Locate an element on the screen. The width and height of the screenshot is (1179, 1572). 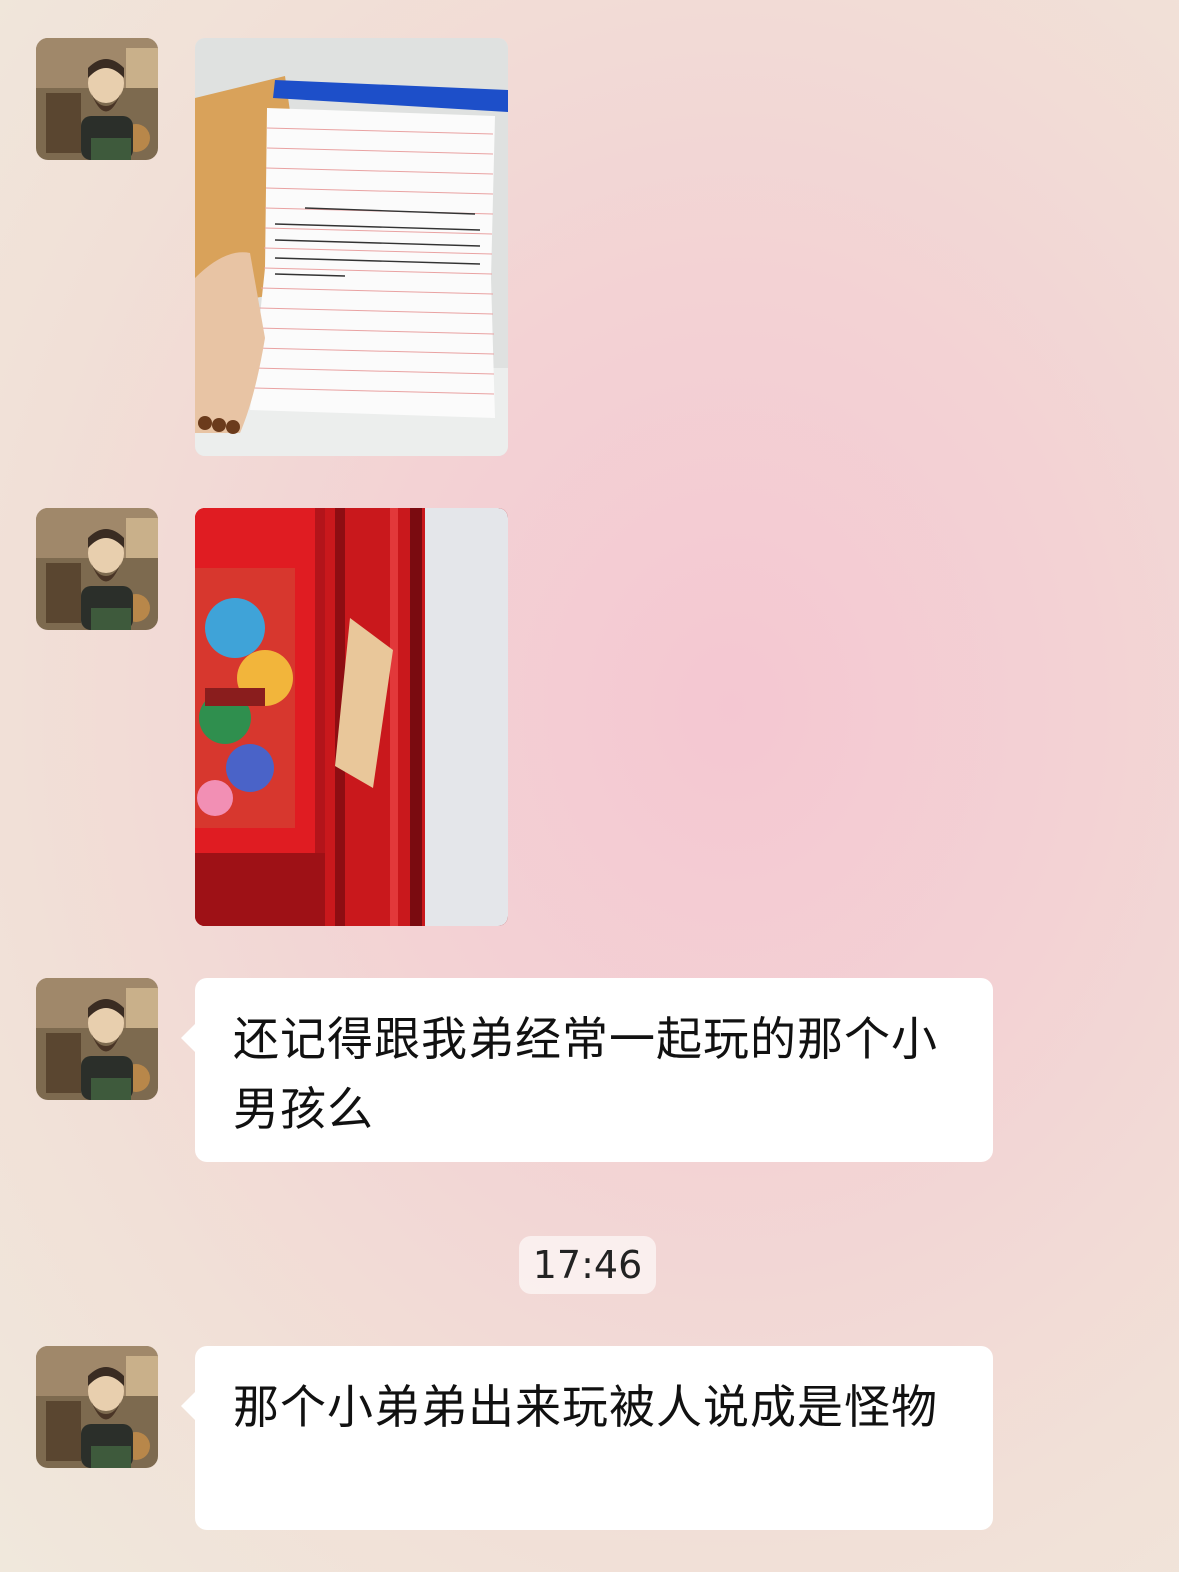
message-text: 那个小弟弟出来玩被人说成是怪物 is located at coordinates (585, 1407).